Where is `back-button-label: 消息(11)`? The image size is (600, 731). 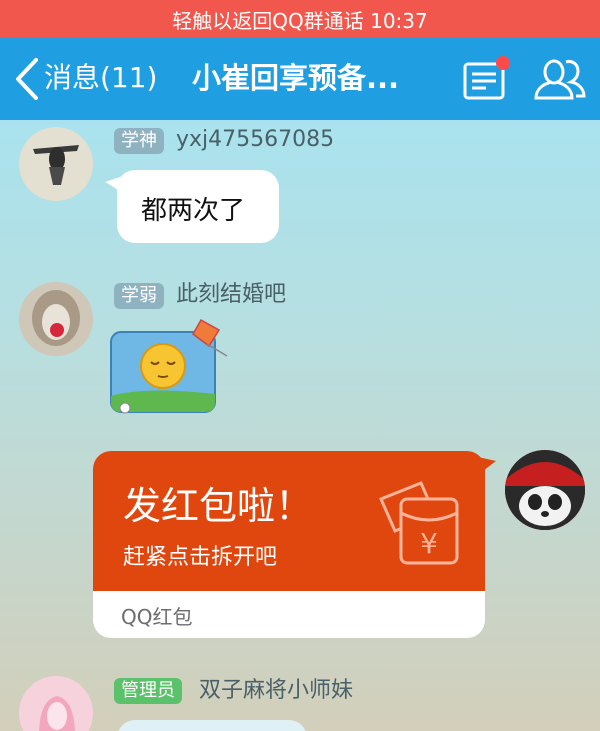
back-button-label: 消息(11) is located at coordinates (100, 78).